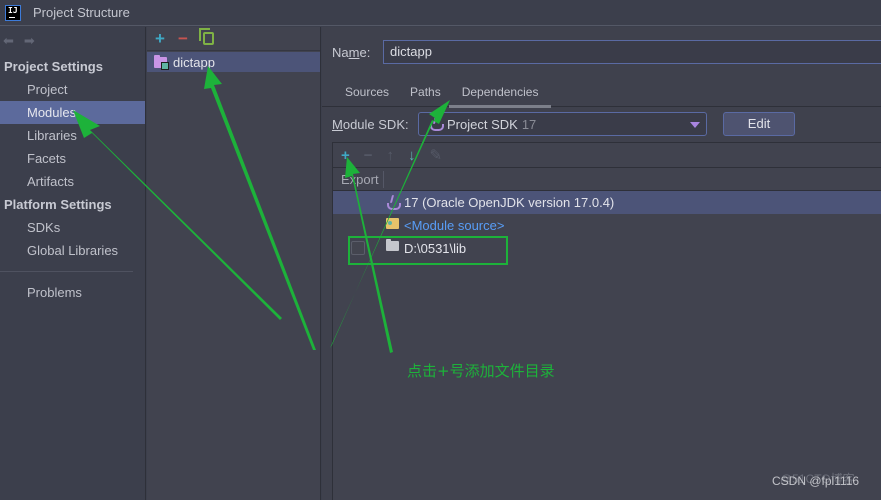 This screenshot has width=881, height=500. Describe the element at coordinates (391, 155) in the screenshot. I see `move-up-icon: ↑` at that location.